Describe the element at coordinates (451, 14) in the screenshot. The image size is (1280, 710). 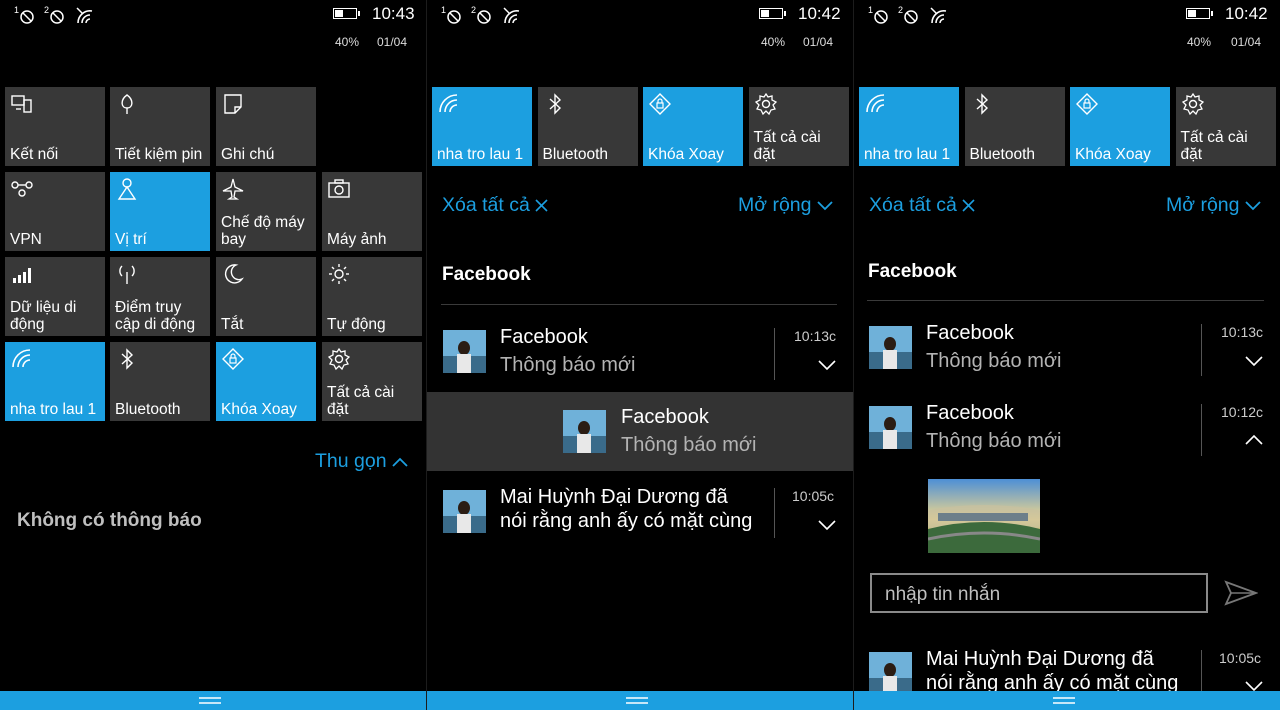
I see `sim1-no-signal-icon: 1` at that location.